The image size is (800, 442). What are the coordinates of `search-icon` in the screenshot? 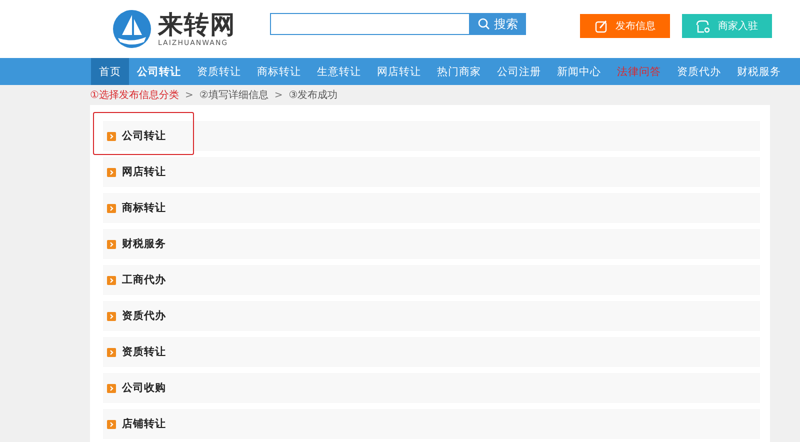 It's located at (484, 24).